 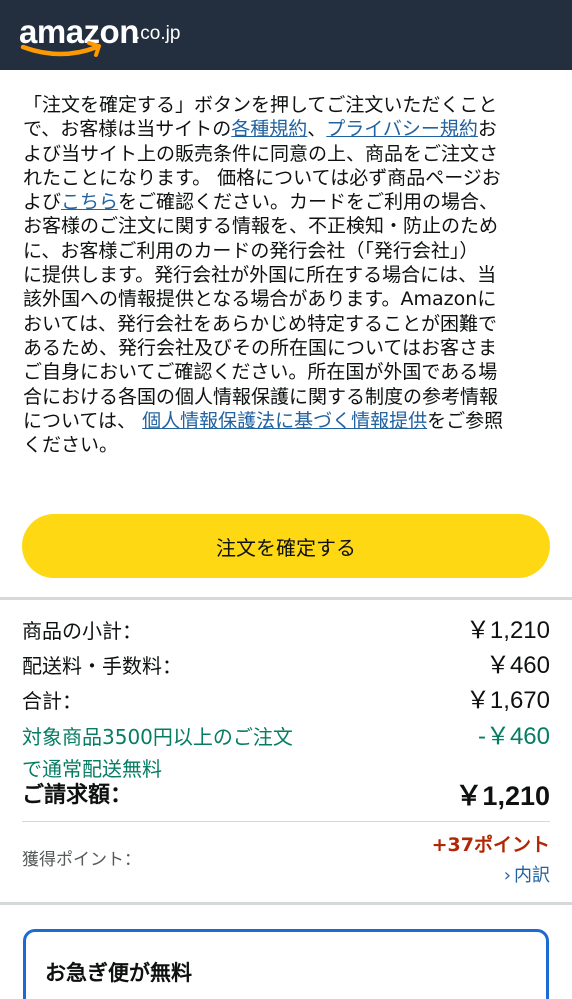 What do you see at coordinates (260, 105) in the screenshot?
I see `terms-text: 「注文を確定する」ボタンを押してご注文いただくこと` at bounding box center [260, 105].